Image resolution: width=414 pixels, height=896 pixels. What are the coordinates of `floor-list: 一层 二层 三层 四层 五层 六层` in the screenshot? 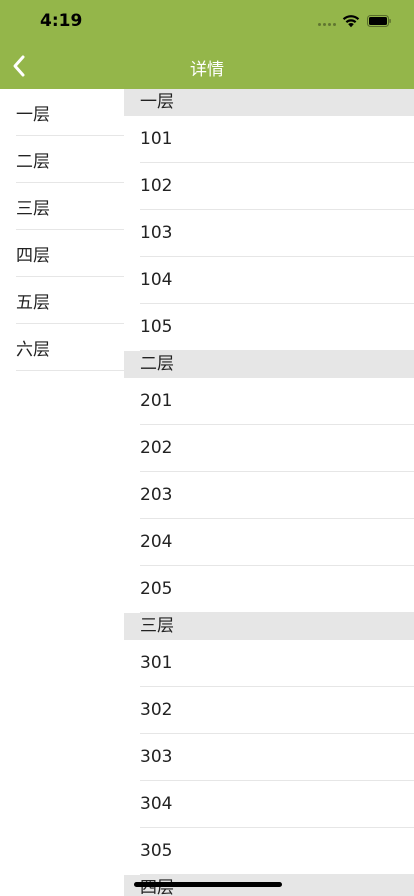 It's located at (62, 230).